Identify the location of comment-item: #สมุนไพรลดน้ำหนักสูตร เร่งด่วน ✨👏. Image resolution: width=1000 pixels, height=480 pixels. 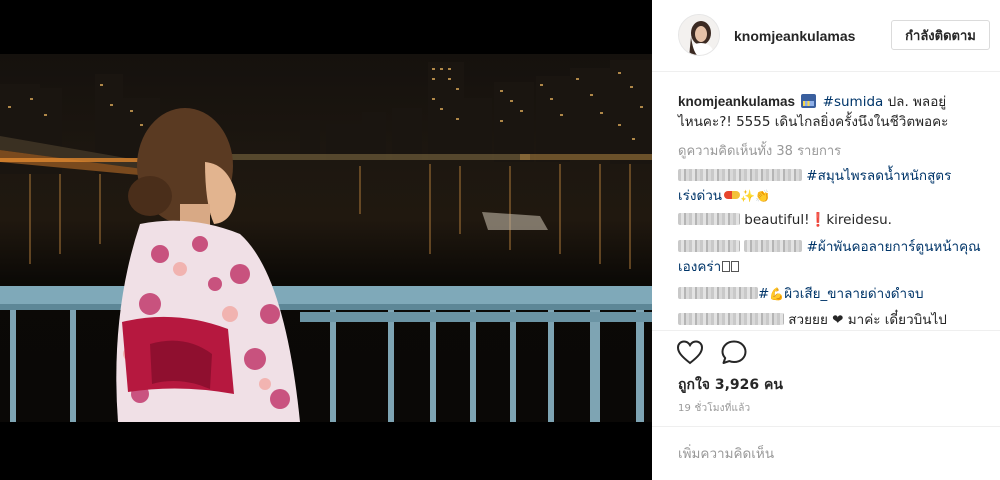
(834, 186).